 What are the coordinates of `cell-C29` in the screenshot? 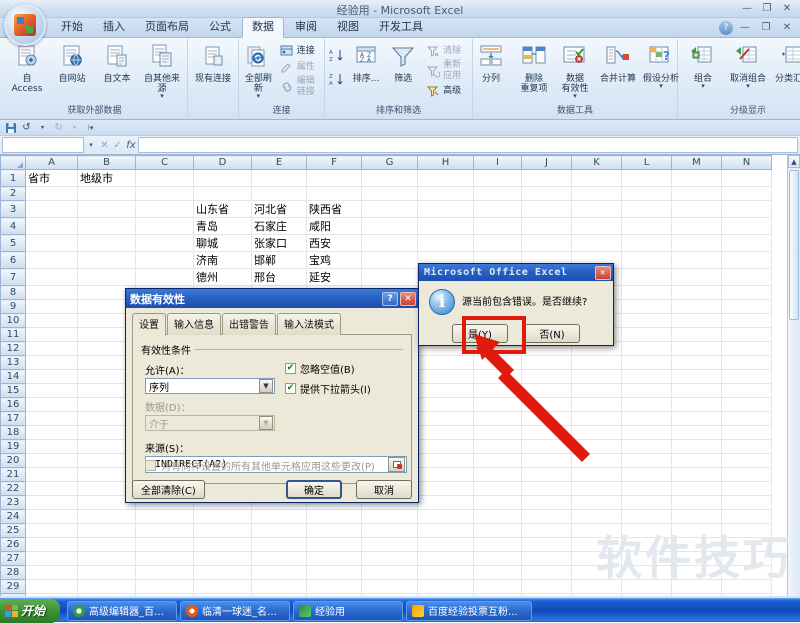 It's located at (164, 586).